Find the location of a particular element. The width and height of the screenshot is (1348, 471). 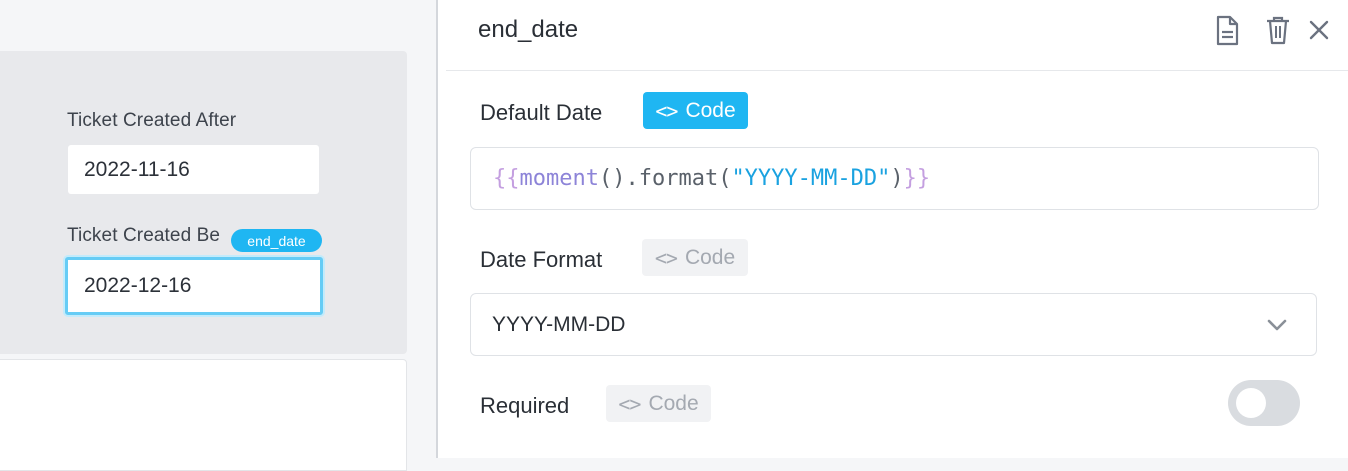

code-token: "YYYY-MM-DD" is located at coordinates (811, 178).